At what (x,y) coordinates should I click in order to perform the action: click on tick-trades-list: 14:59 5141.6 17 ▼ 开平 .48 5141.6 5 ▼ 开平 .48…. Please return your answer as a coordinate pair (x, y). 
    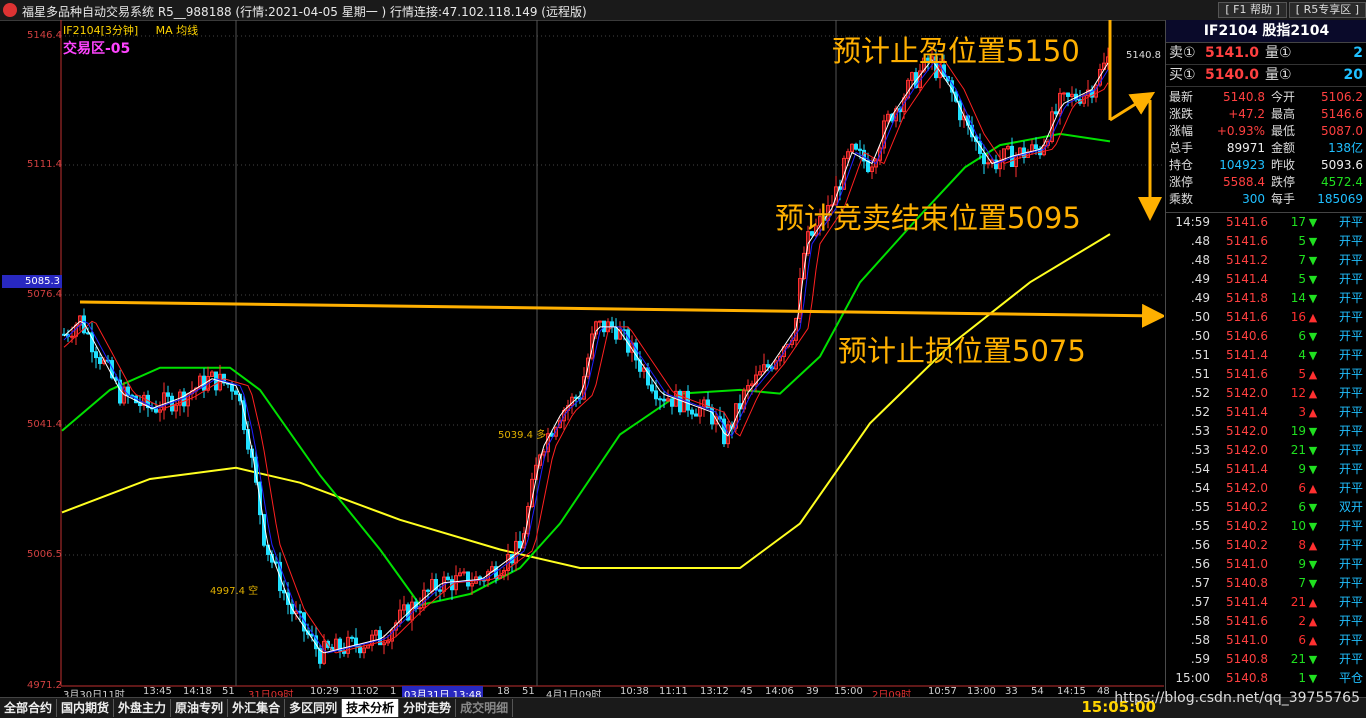
    Looking at the image, I should click on (1266, 450).